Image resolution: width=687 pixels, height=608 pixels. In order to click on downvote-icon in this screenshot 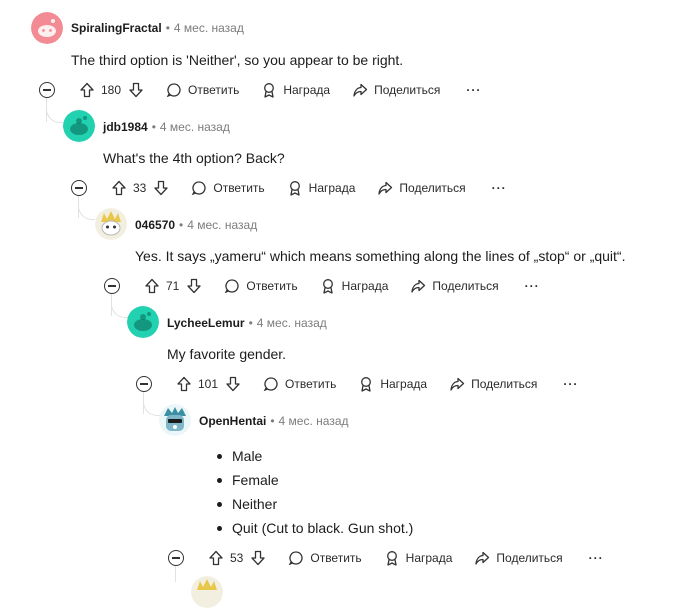, I will do `click(194, 286)`.